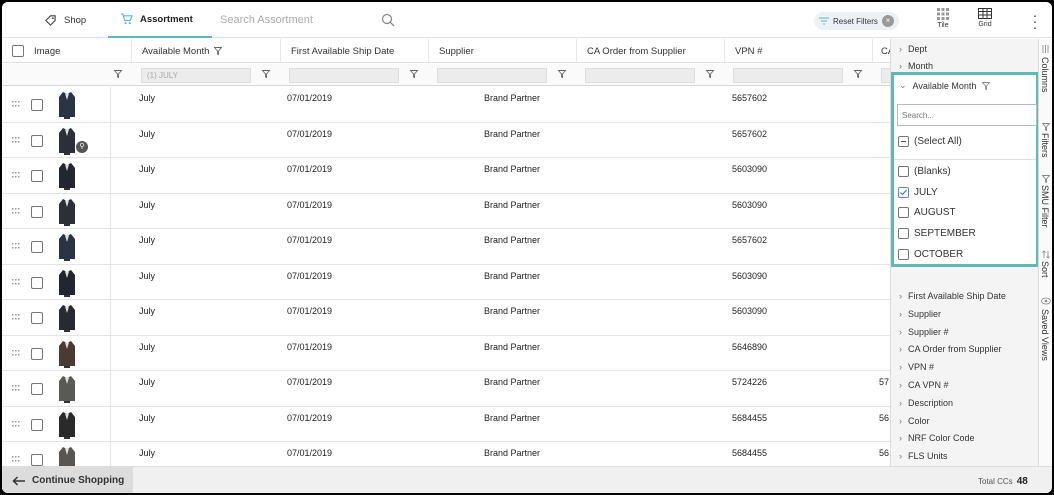 The image size is (1054, 495). What do you see at coordinates (1045, 206) in the screenshot?
I see `rail-smu-filter: SMU Filter` at bounding box center [1045, 206].